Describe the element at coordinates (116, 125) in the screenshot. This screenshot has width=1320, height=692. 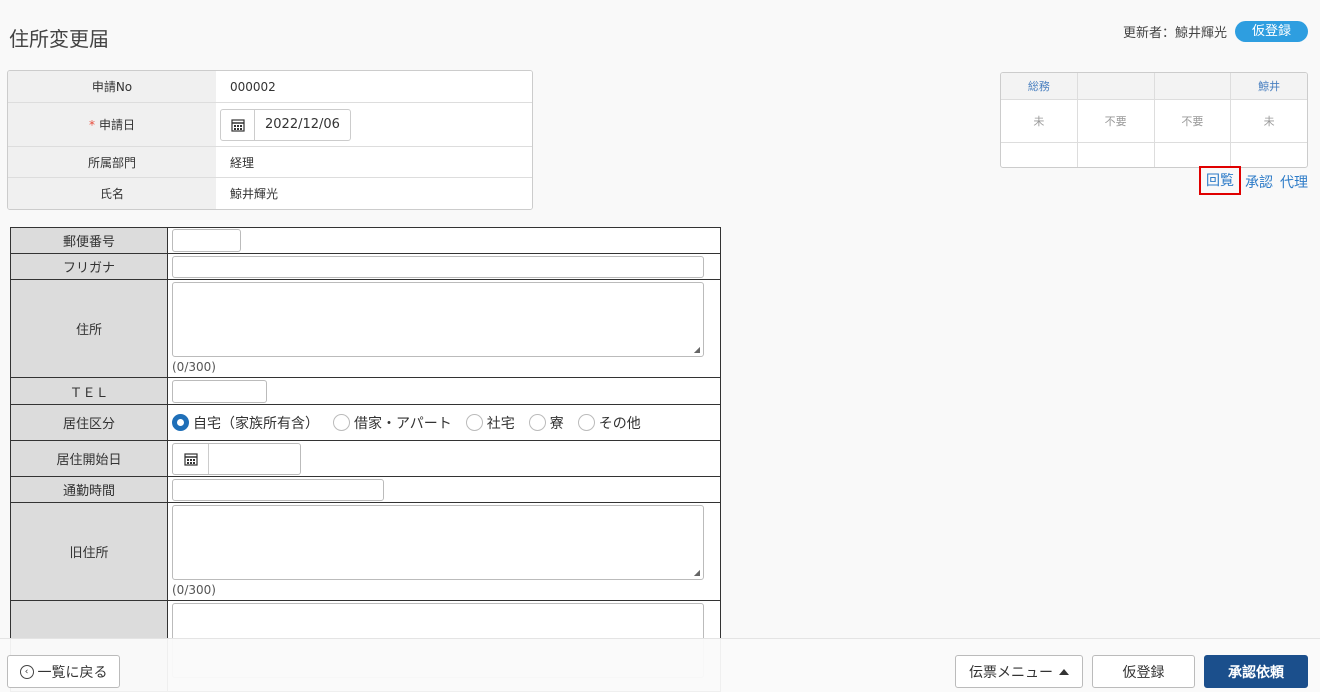
I see `request-date-label-text: 申請日` at that location.